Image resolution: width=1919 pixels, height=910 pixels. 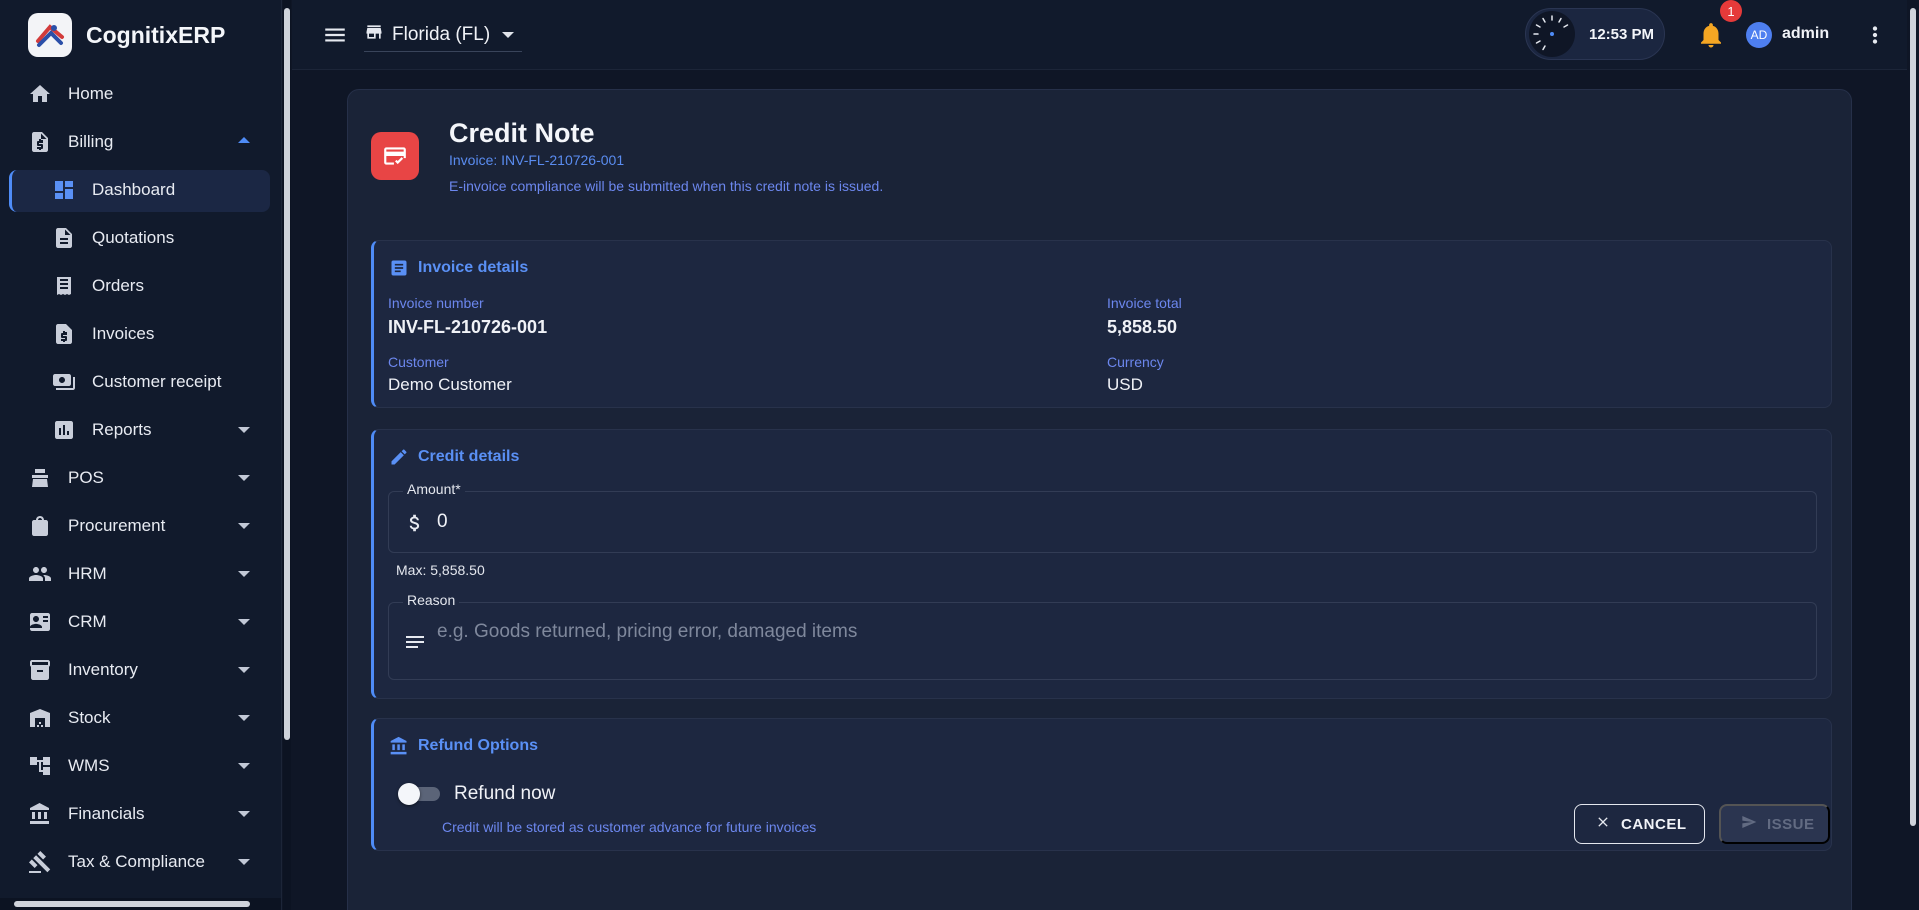 I want to click on clock-widget: 12:53 PM, so click(x=1595, y=34).